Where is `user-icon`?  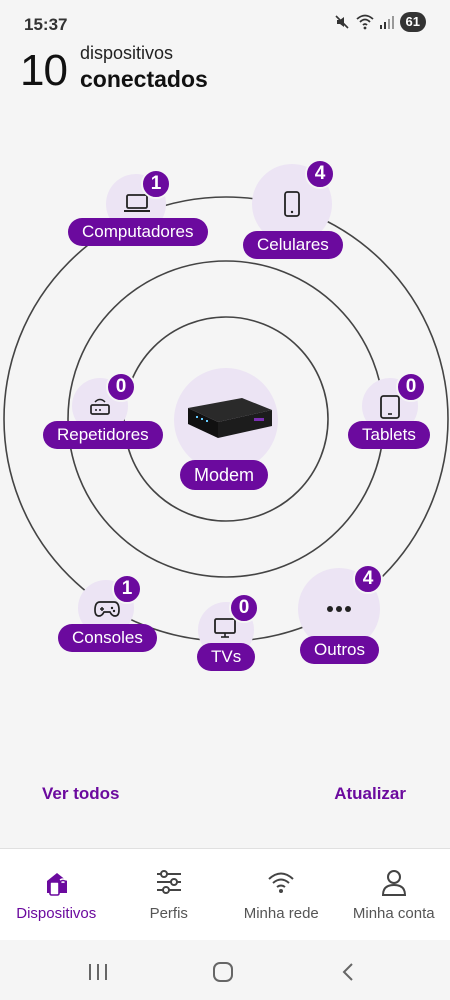
user-icon is located at coordinates (393, 883).